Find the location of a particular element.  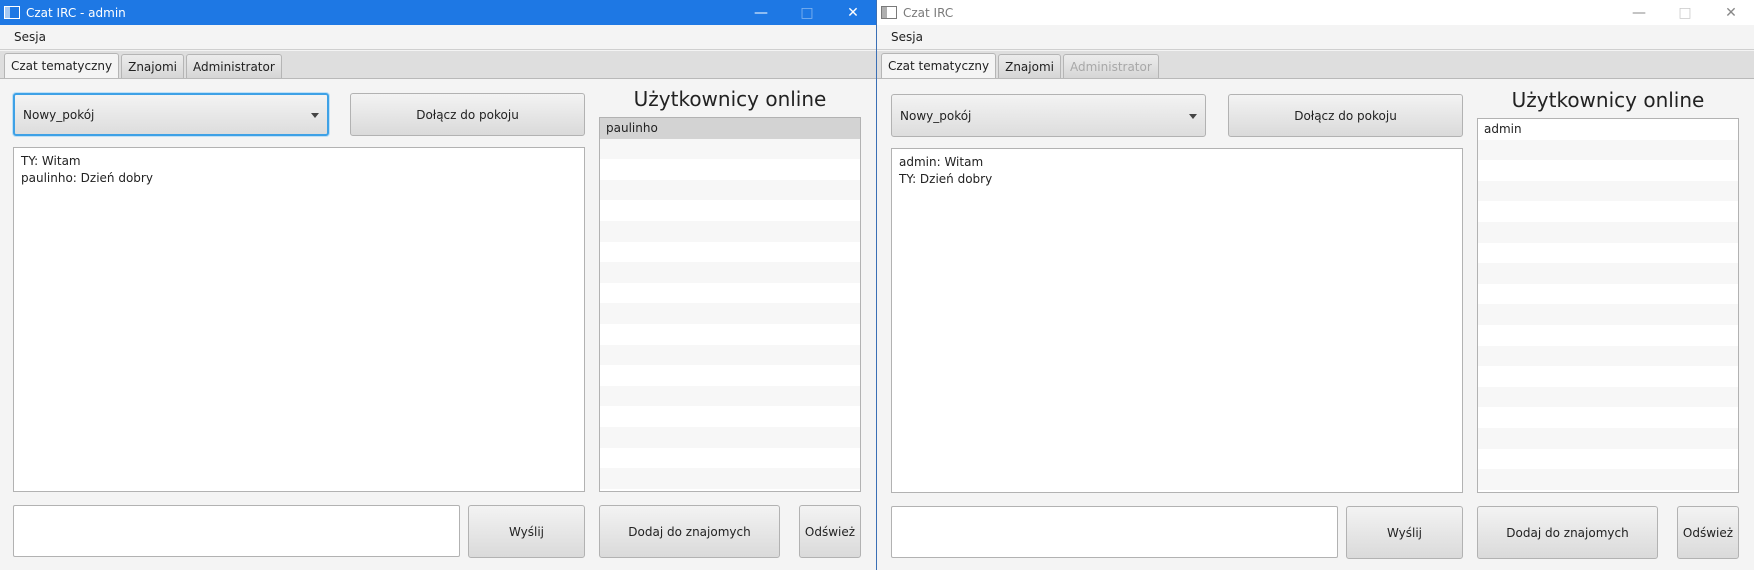

chat-message: admin: Witam is located at coordinates (941, 162).